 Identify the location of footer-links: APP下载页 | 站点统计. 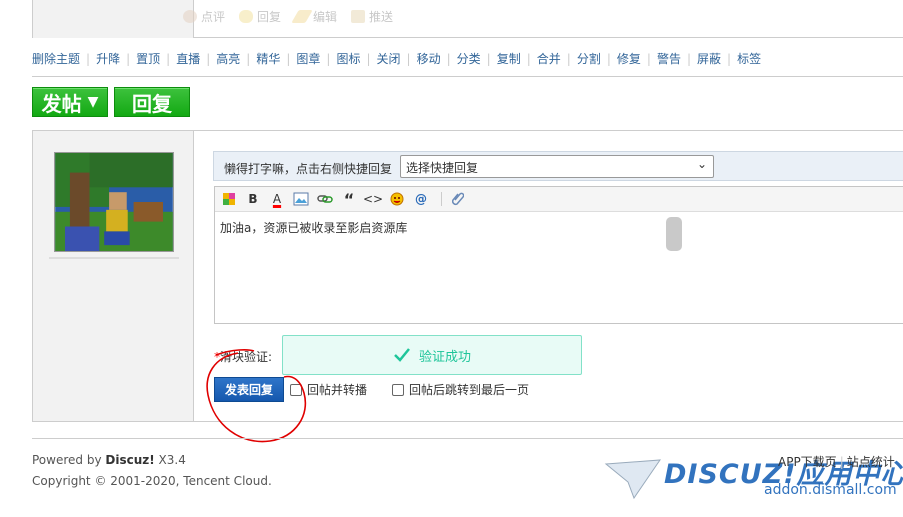
(836, 462).